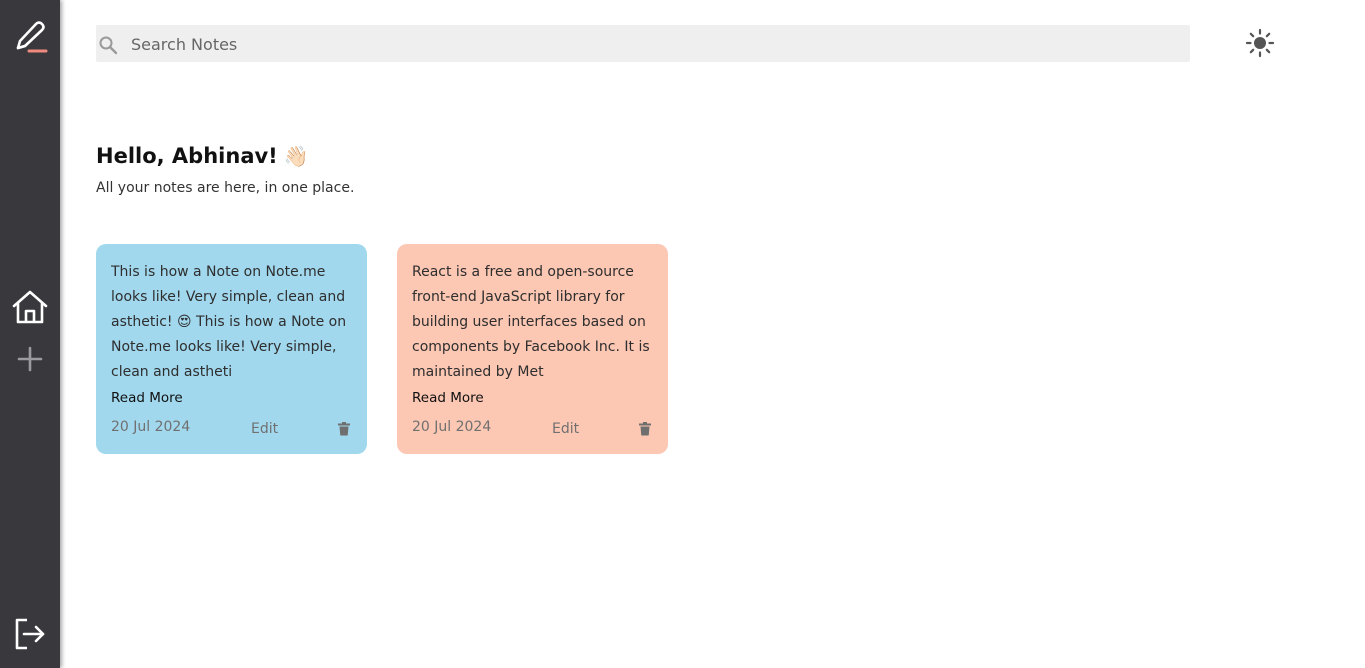 The image size is (1365, 668). I want to click on add-note-plus-icon, so click(30, 359).